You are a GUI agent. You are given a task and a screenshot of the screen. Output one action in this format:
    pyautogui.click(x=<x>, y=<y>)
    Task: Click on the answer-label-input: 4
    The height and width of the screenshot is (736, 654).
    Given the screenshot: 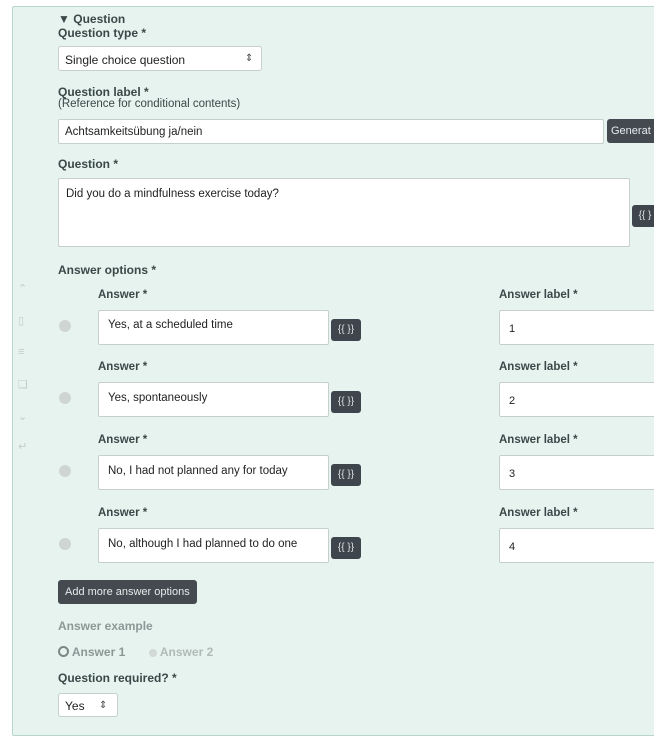 What is the action you would take?
    pyautogui.click(x=576, y=545)
    